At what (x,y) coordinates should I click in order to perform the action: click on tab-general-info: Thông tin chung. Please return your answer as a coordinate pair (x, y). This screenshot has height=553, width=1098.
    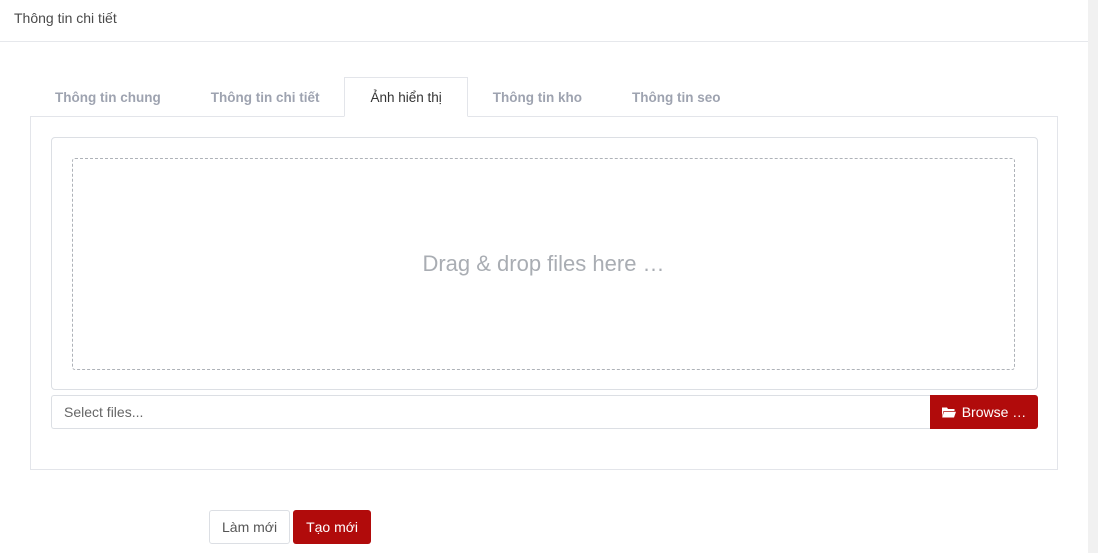
    Looking at the image, I should click on (108, 97).